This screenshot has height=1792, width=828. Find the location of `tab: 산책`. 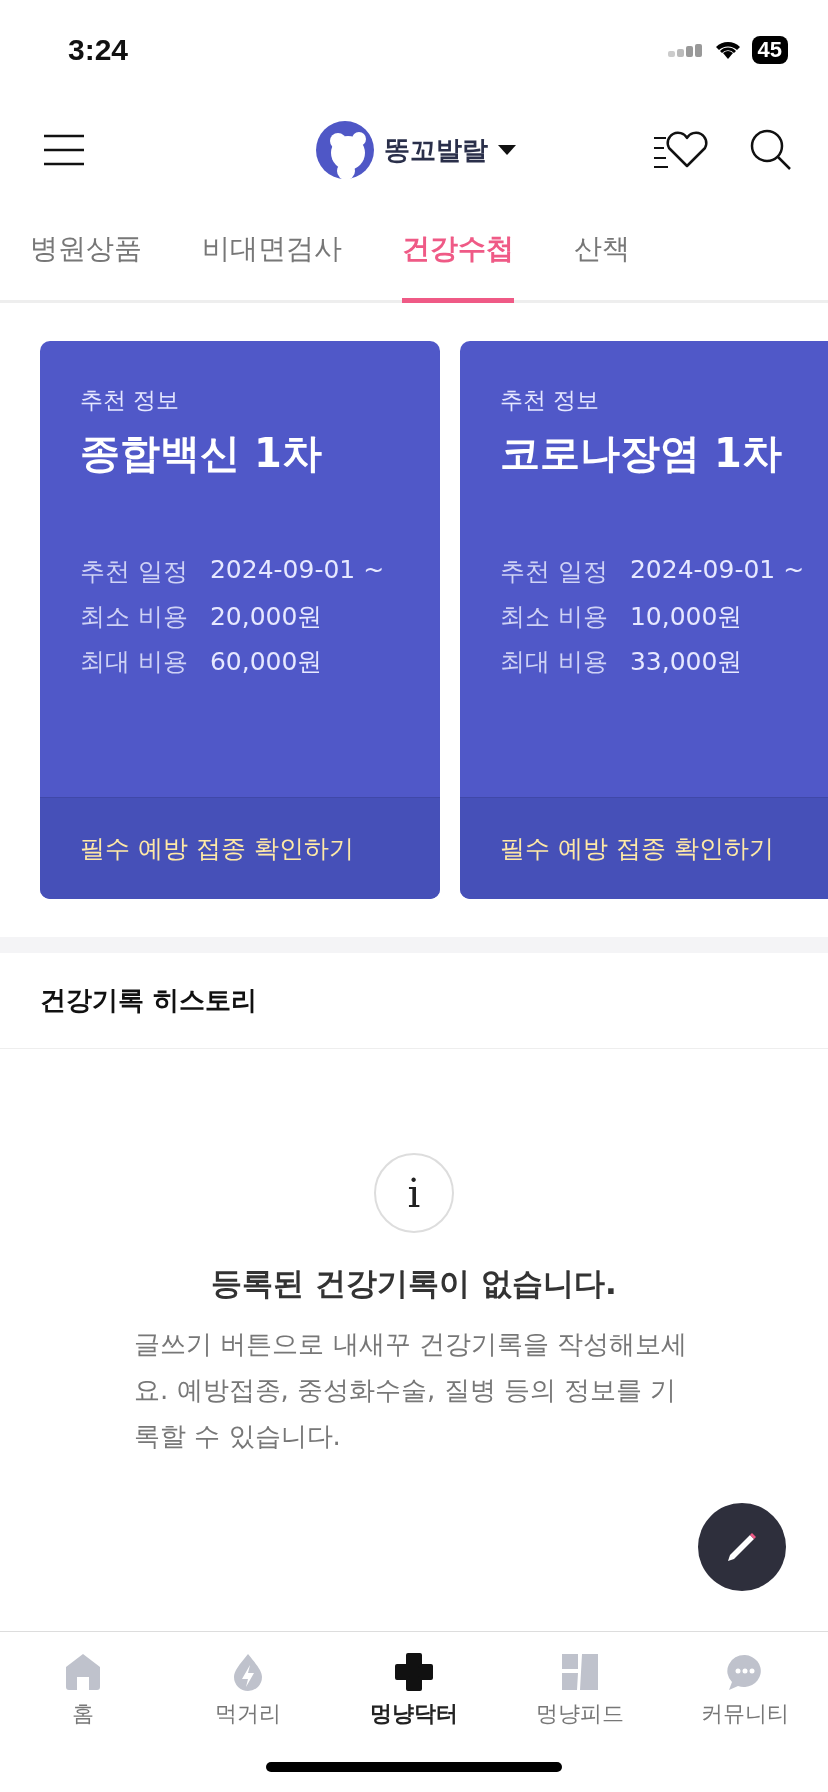

tab: 산책 is located at coordinates (602, 251).